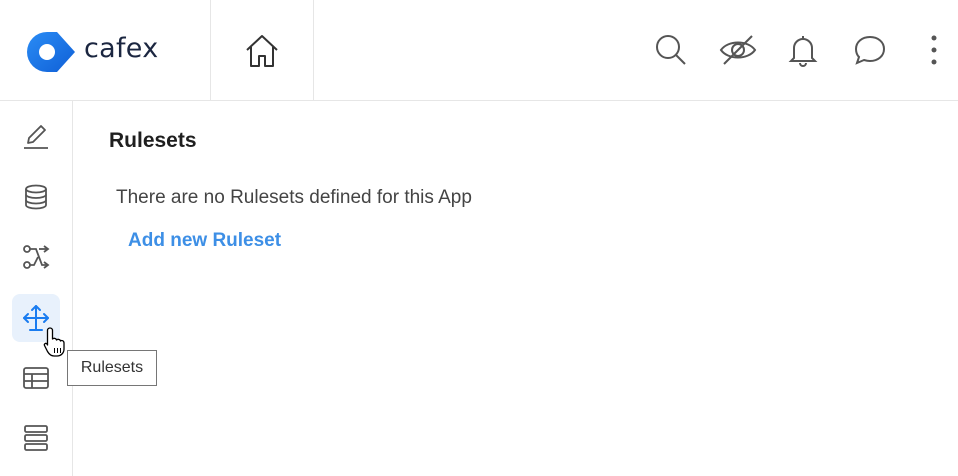 The width and height of the screenshot is (958, 476). I want to click on edit-icon, so click(36, 137).